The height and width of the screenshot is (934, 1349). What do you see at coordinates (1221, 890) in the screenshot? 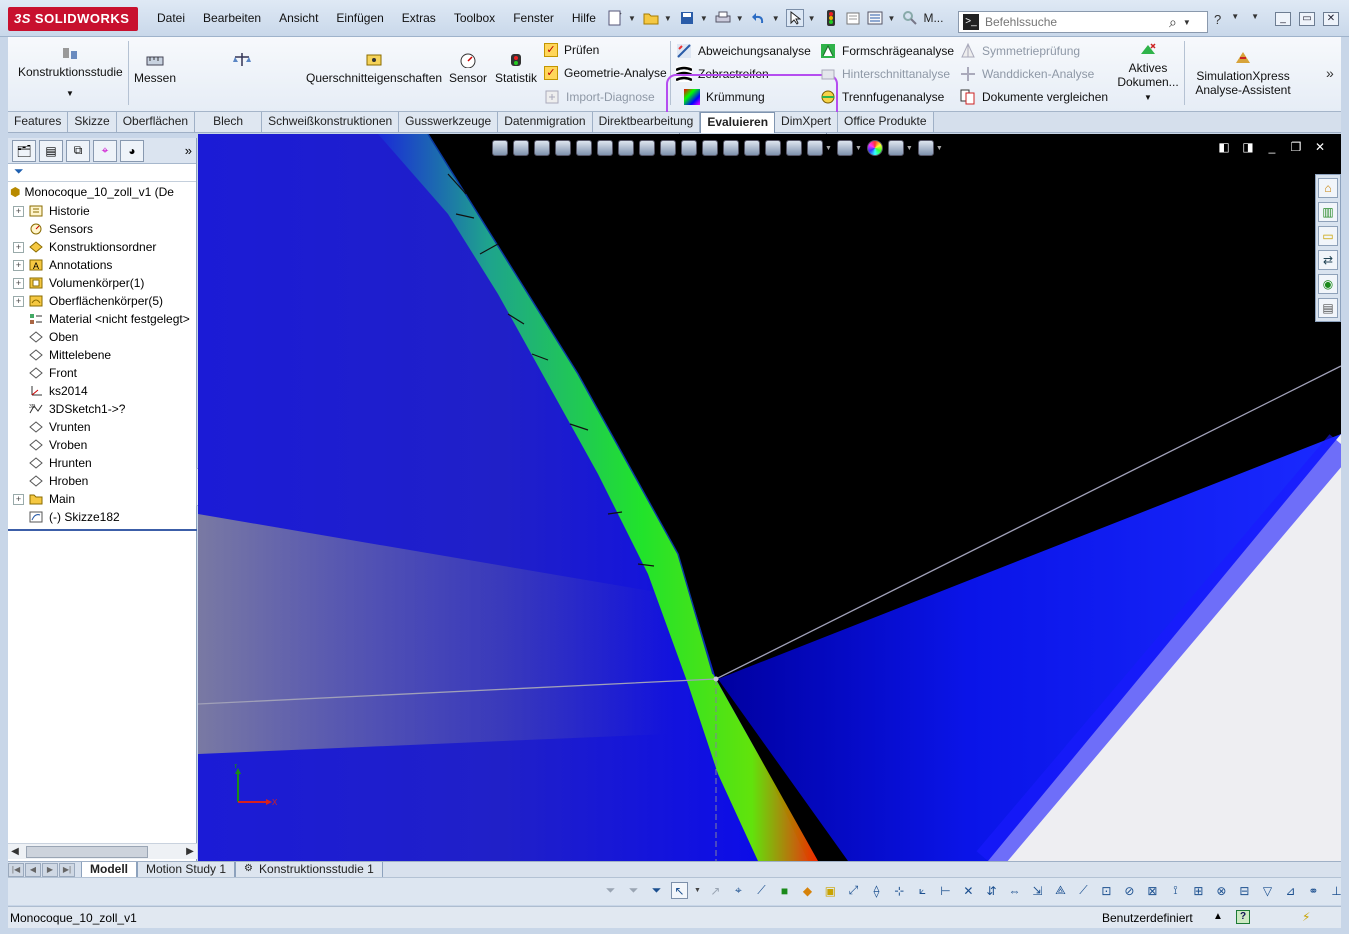
I see `filter-dowel-pins-icon: ⊗` at bounding box center [1221, 890].